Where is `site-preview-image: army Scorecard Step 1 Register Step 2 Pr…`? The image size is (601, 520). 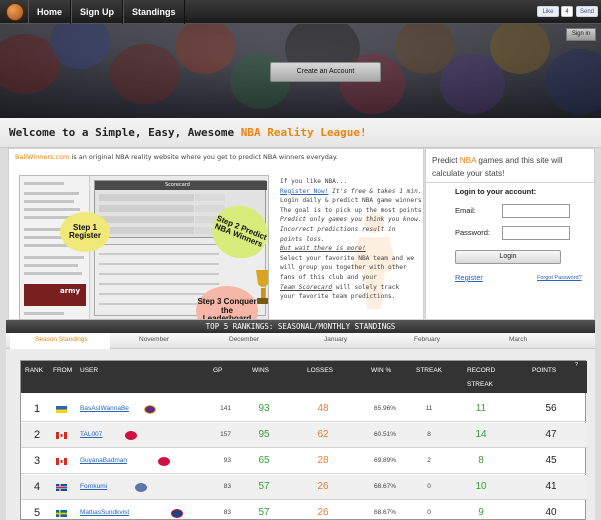
site-preview-image: army Scorecard Step 1 Register Step 2 Pr… is located at coordinates (144, 247).